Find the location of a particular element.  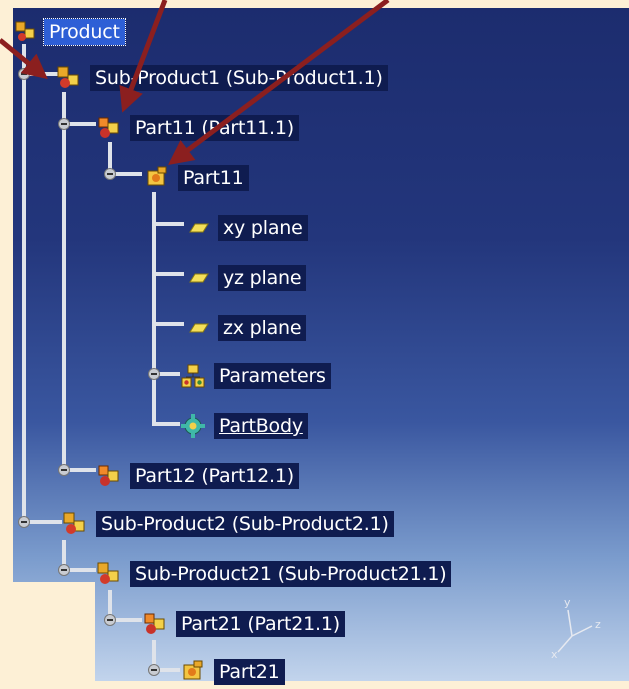

annotation-arrows is located at coordinates (195, 82).